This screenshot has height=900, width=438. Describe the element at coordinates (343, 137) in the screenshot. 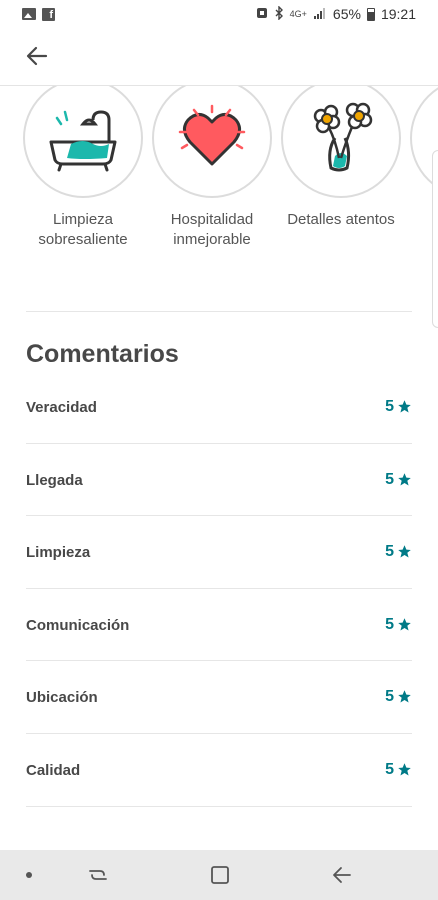

I see `flowers-vase-icon` at that location.